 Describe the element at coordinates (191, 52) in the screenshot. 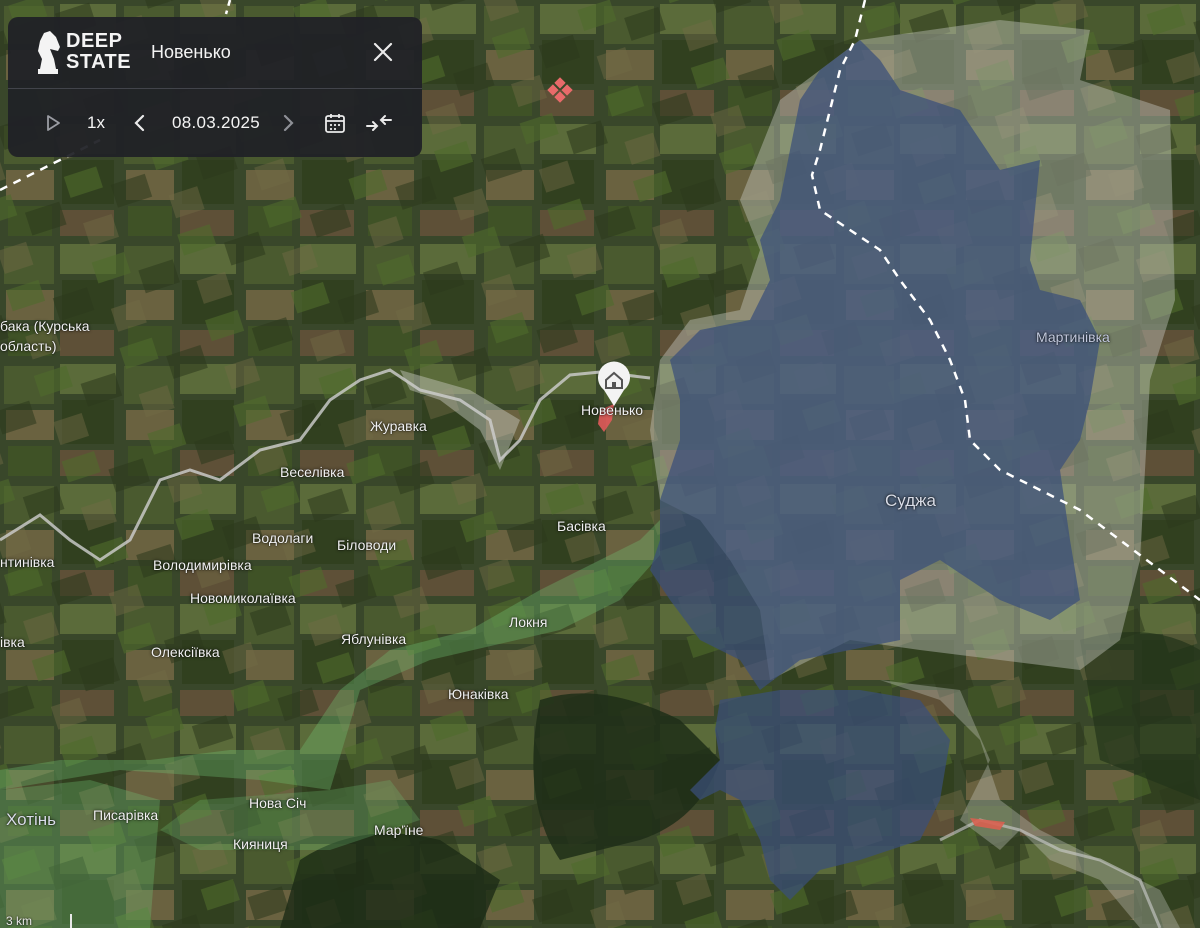

I see `panel-title: Новенько` at that location.